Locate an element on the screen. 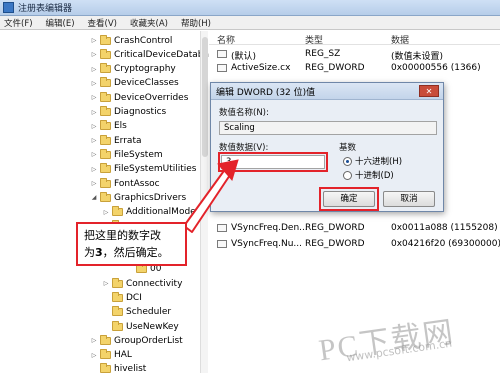 The image size is (500, 373). cancel-button: 取消 is located at coordinates (409, 199).